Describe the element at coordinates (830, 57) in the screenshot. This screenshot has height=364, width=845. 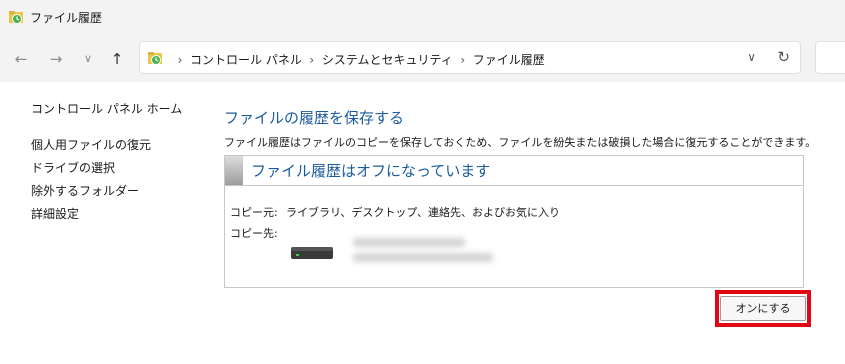
I see `search-input` at that location.